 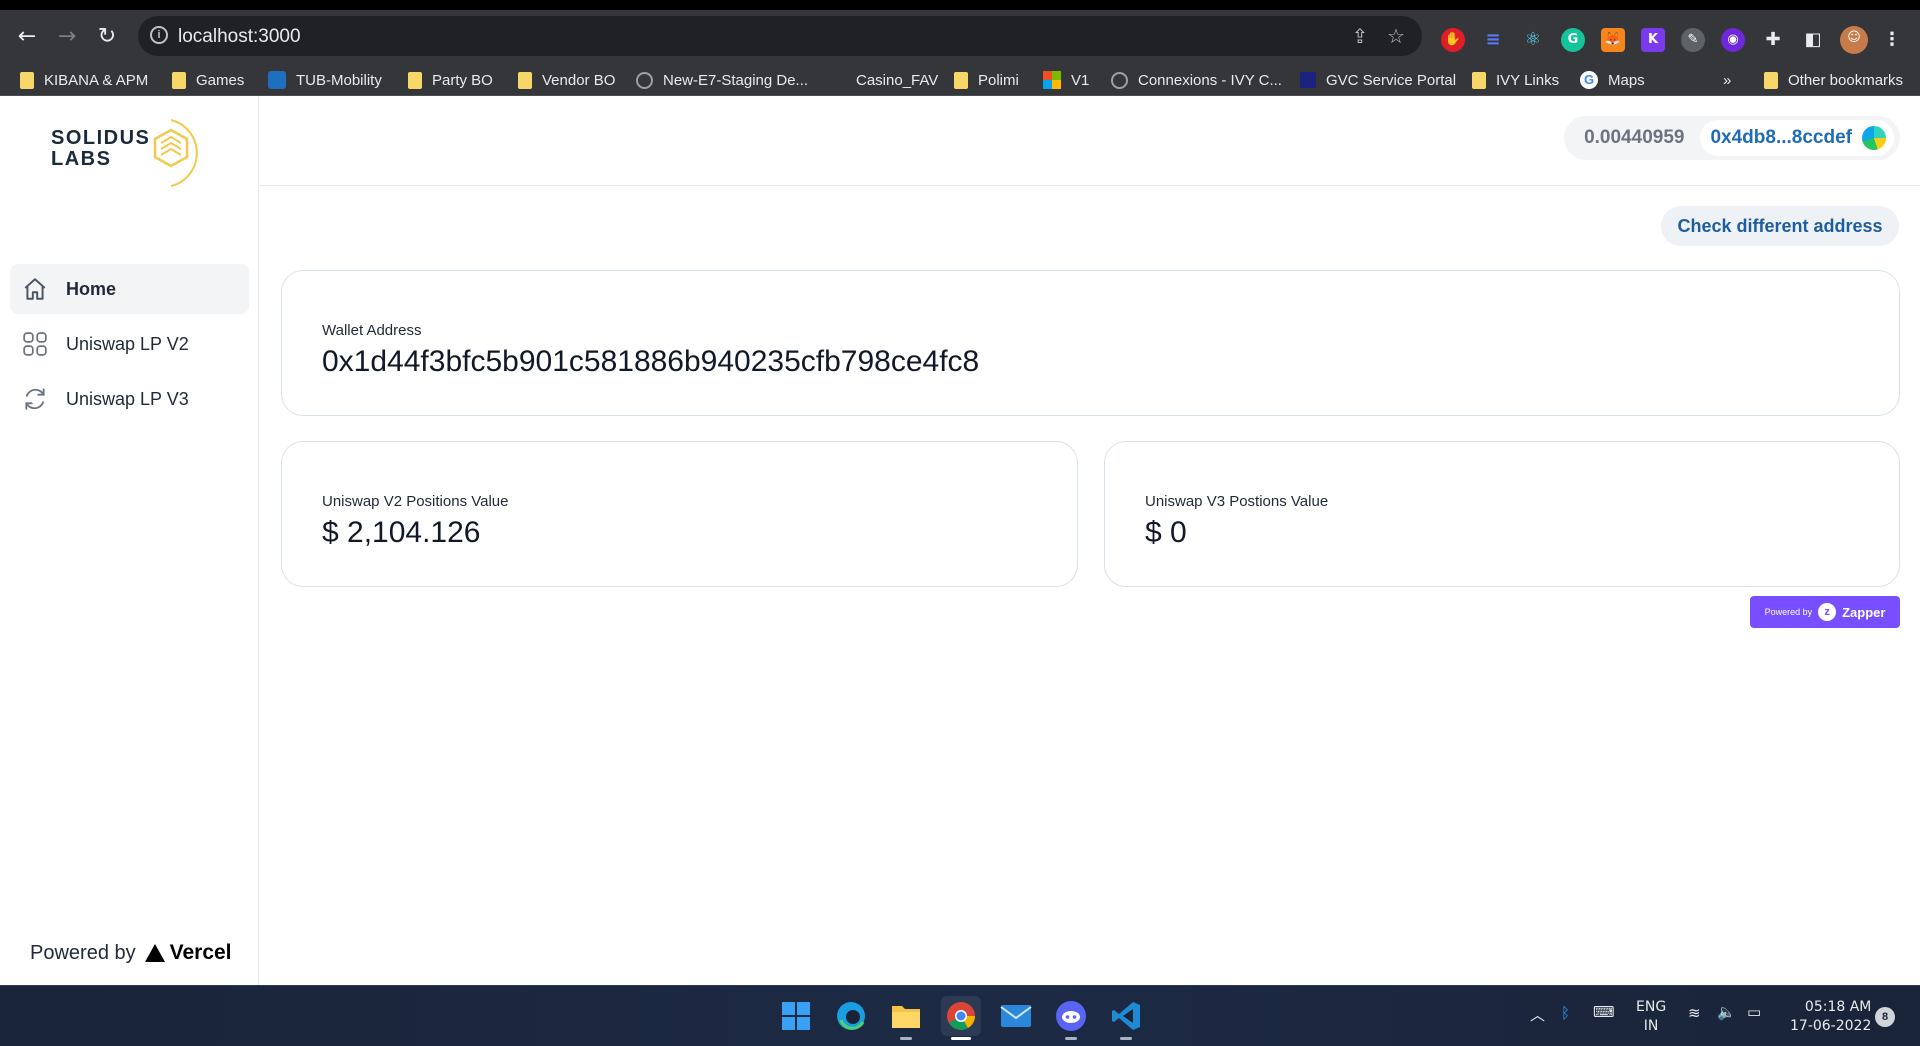 What do you see at coordinates (277, 80) in the screenshot?
I see `tub-icon` at bounding box center [277, 80].